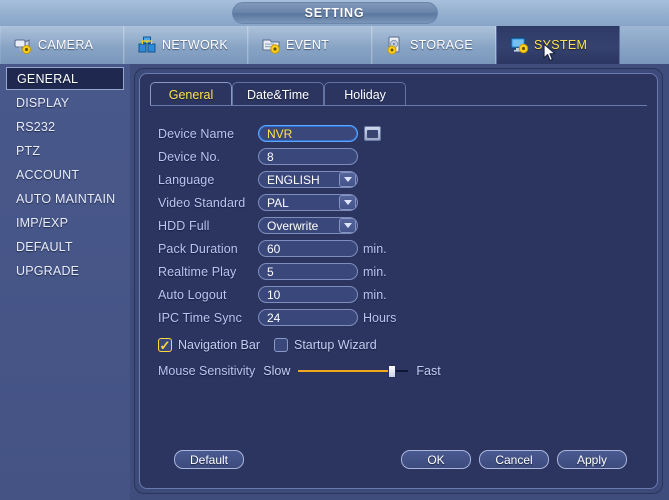 The width and height of the screenshot is (669, 500). I want to click on auto-logout-input: 10, so click(308, 294).